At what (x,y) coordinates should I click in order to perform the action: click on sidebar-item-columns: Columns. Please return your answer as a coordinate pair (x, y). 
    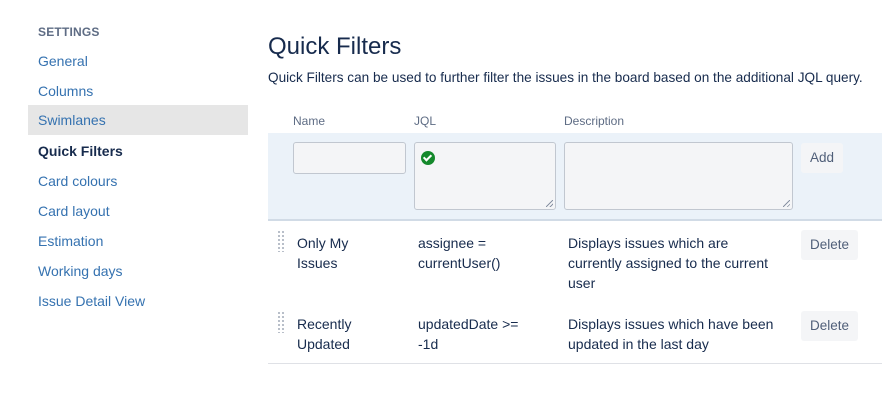
    Looking at the image, I should click on (138, 91).